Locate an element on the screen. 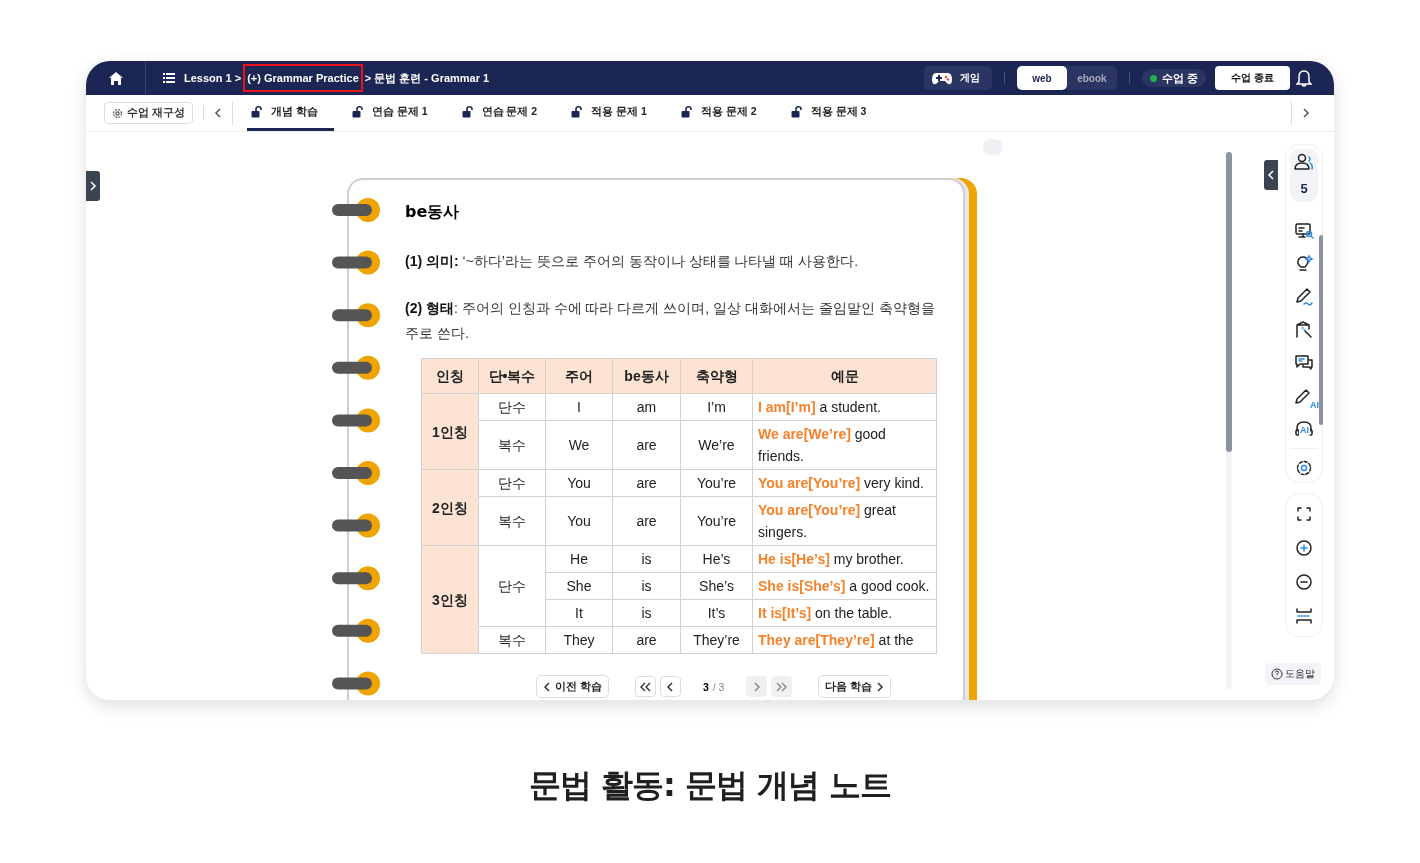 The width and height of the screenshot is (1420, 863). first-page-button is located at coordinates (645, 686).